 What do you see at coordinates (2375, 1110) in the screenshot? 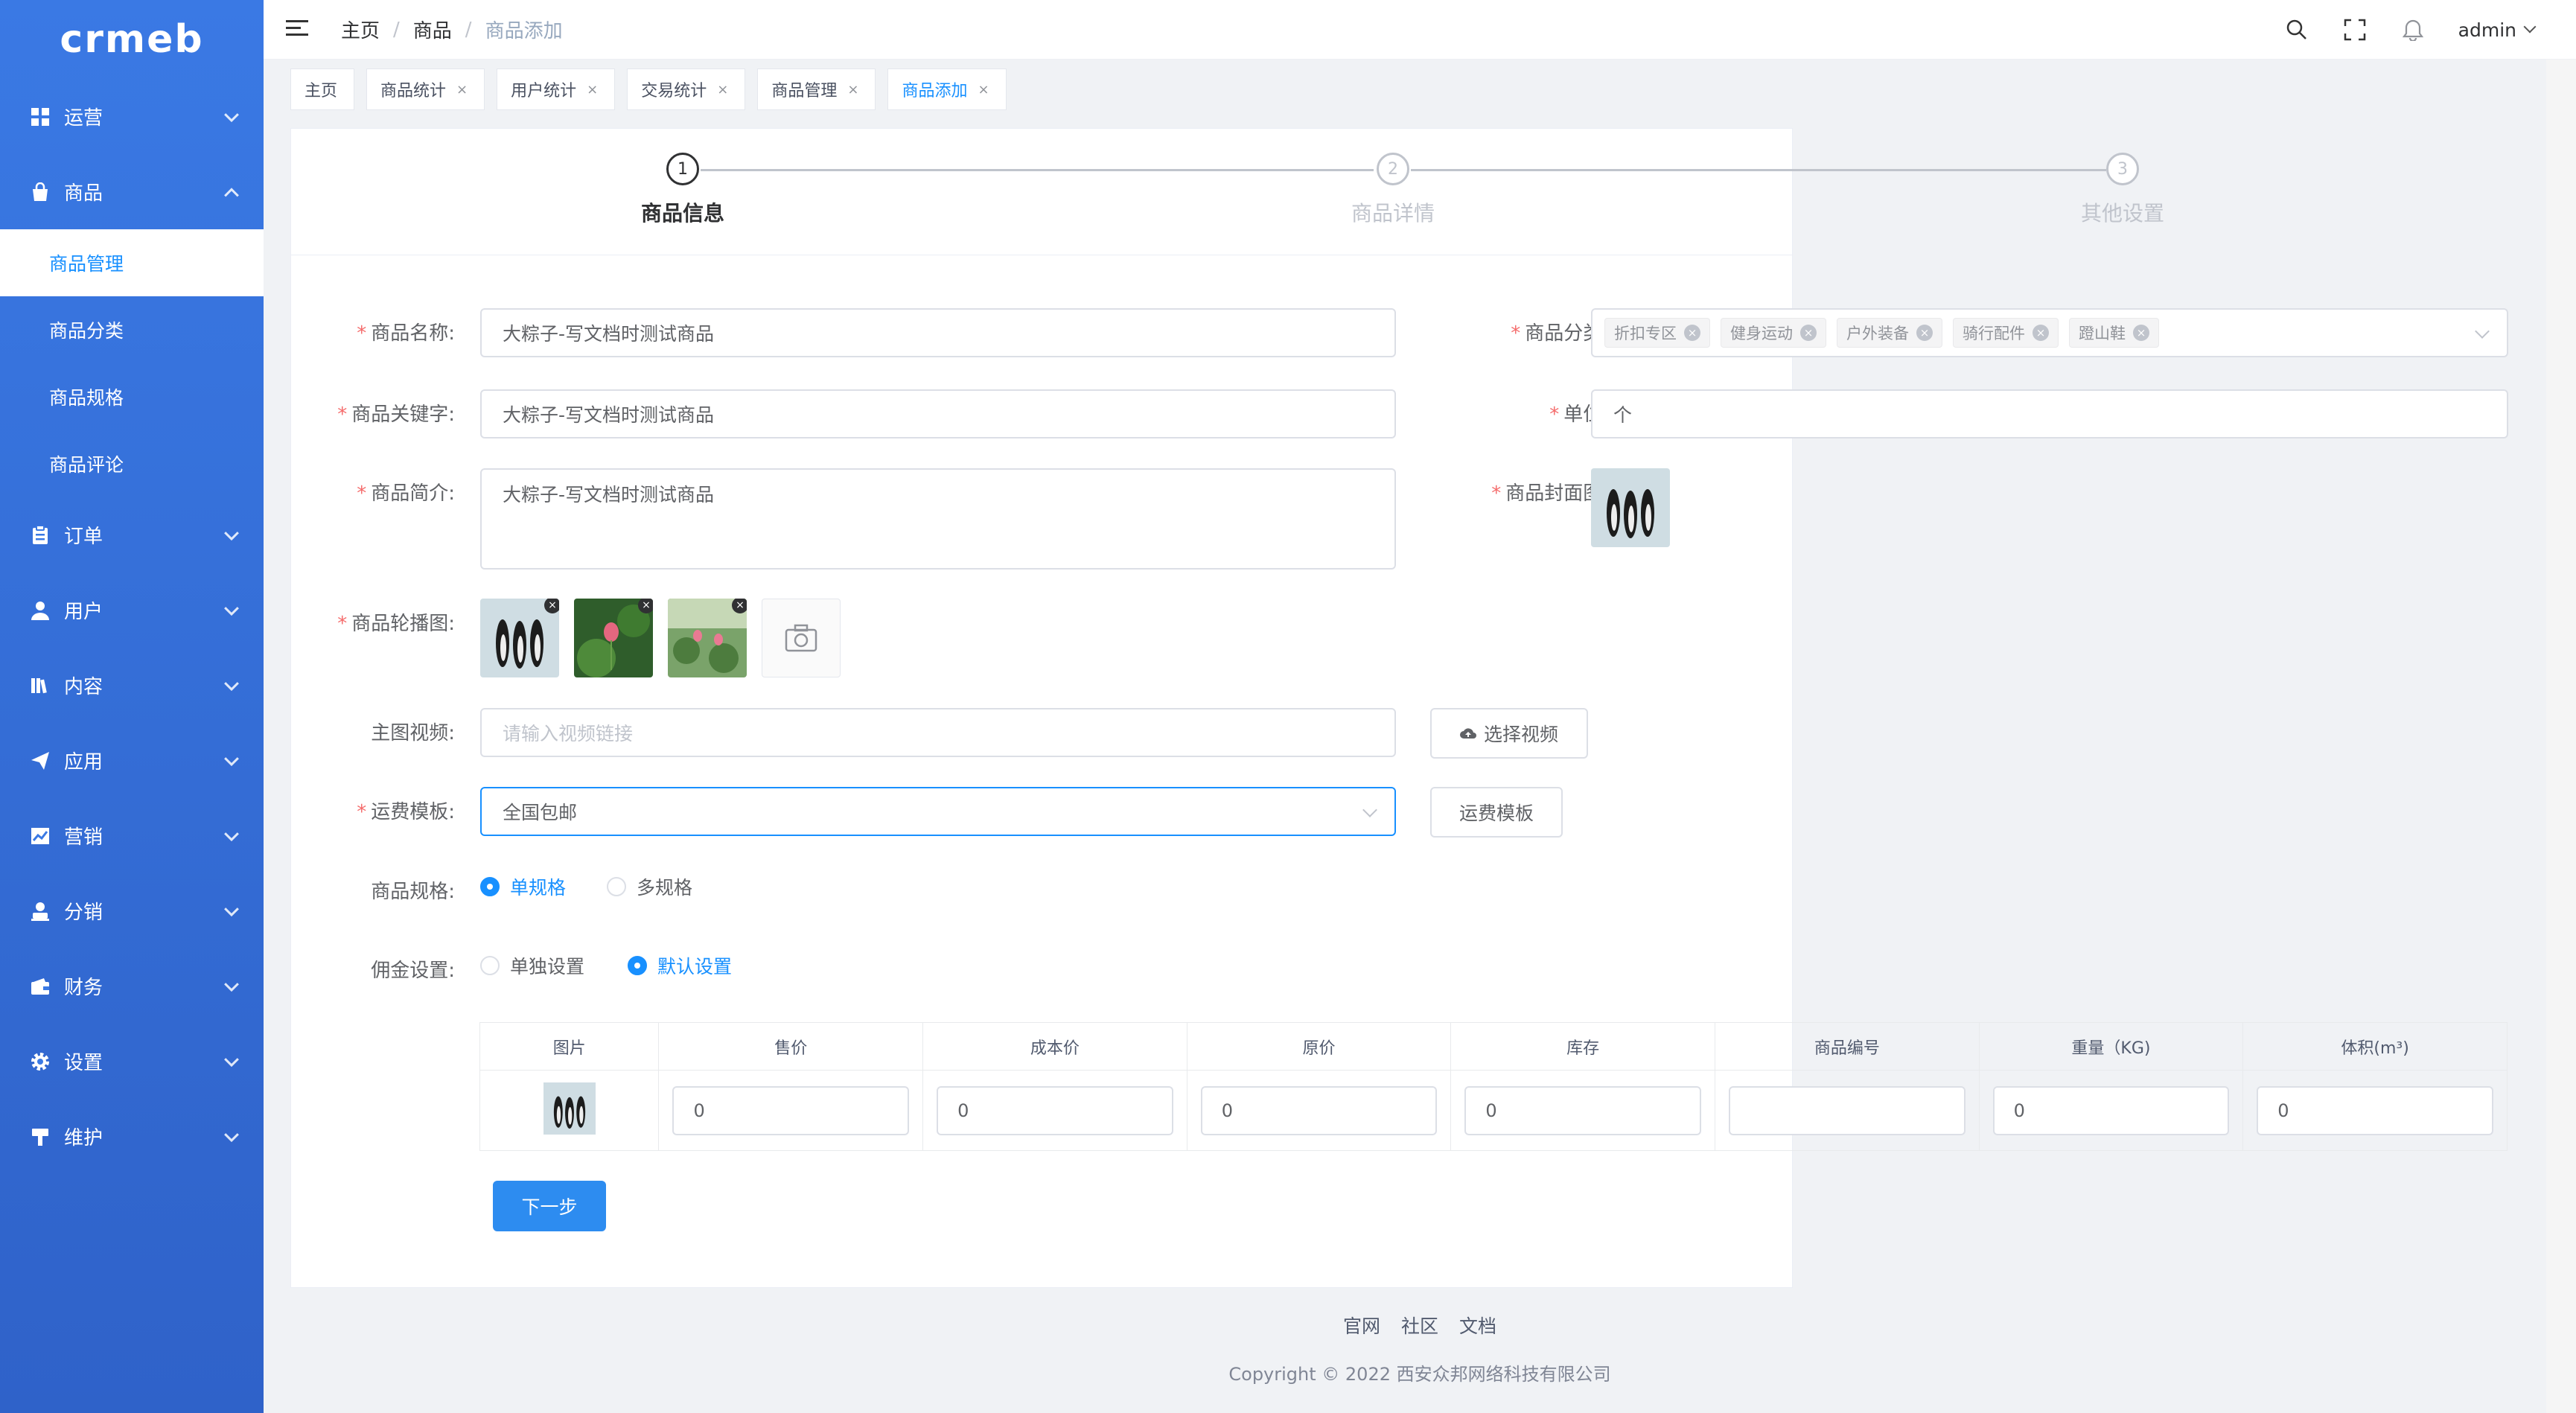
I see `volume-input: 0` at bounding box center [2375, 1110].